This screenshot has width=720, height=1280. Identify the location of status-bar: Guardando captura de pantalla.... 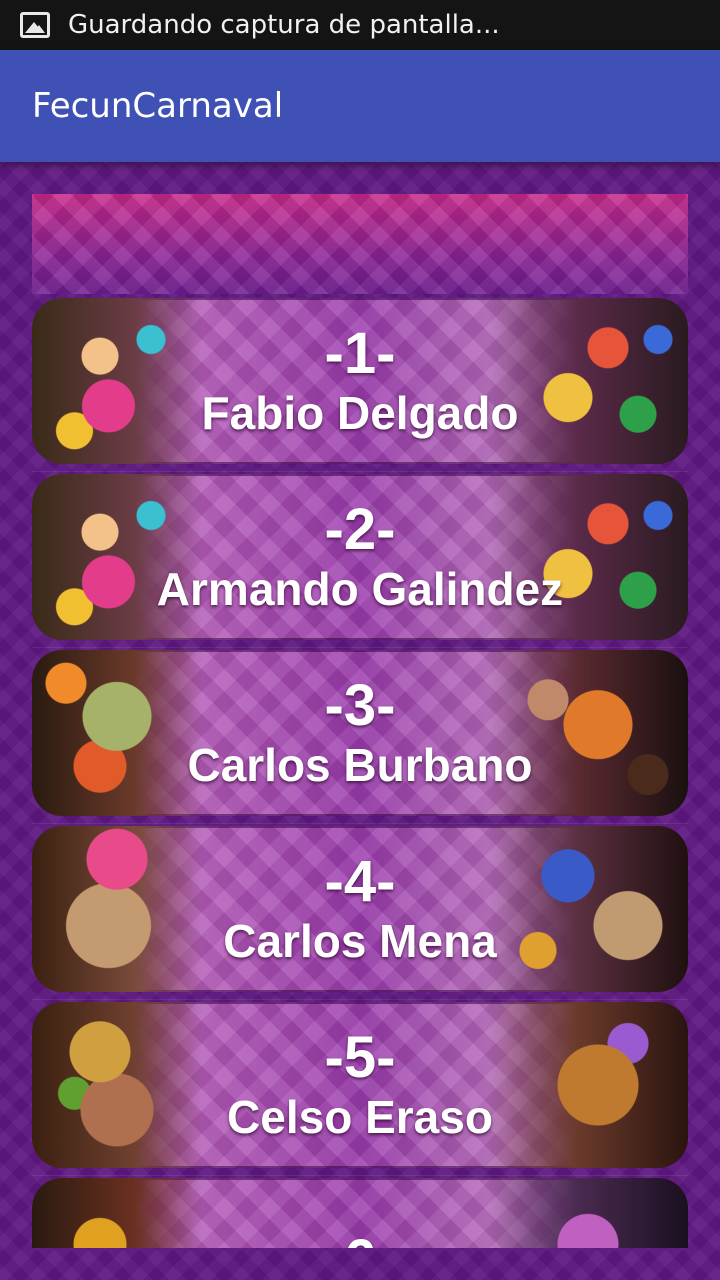
(360, 25).